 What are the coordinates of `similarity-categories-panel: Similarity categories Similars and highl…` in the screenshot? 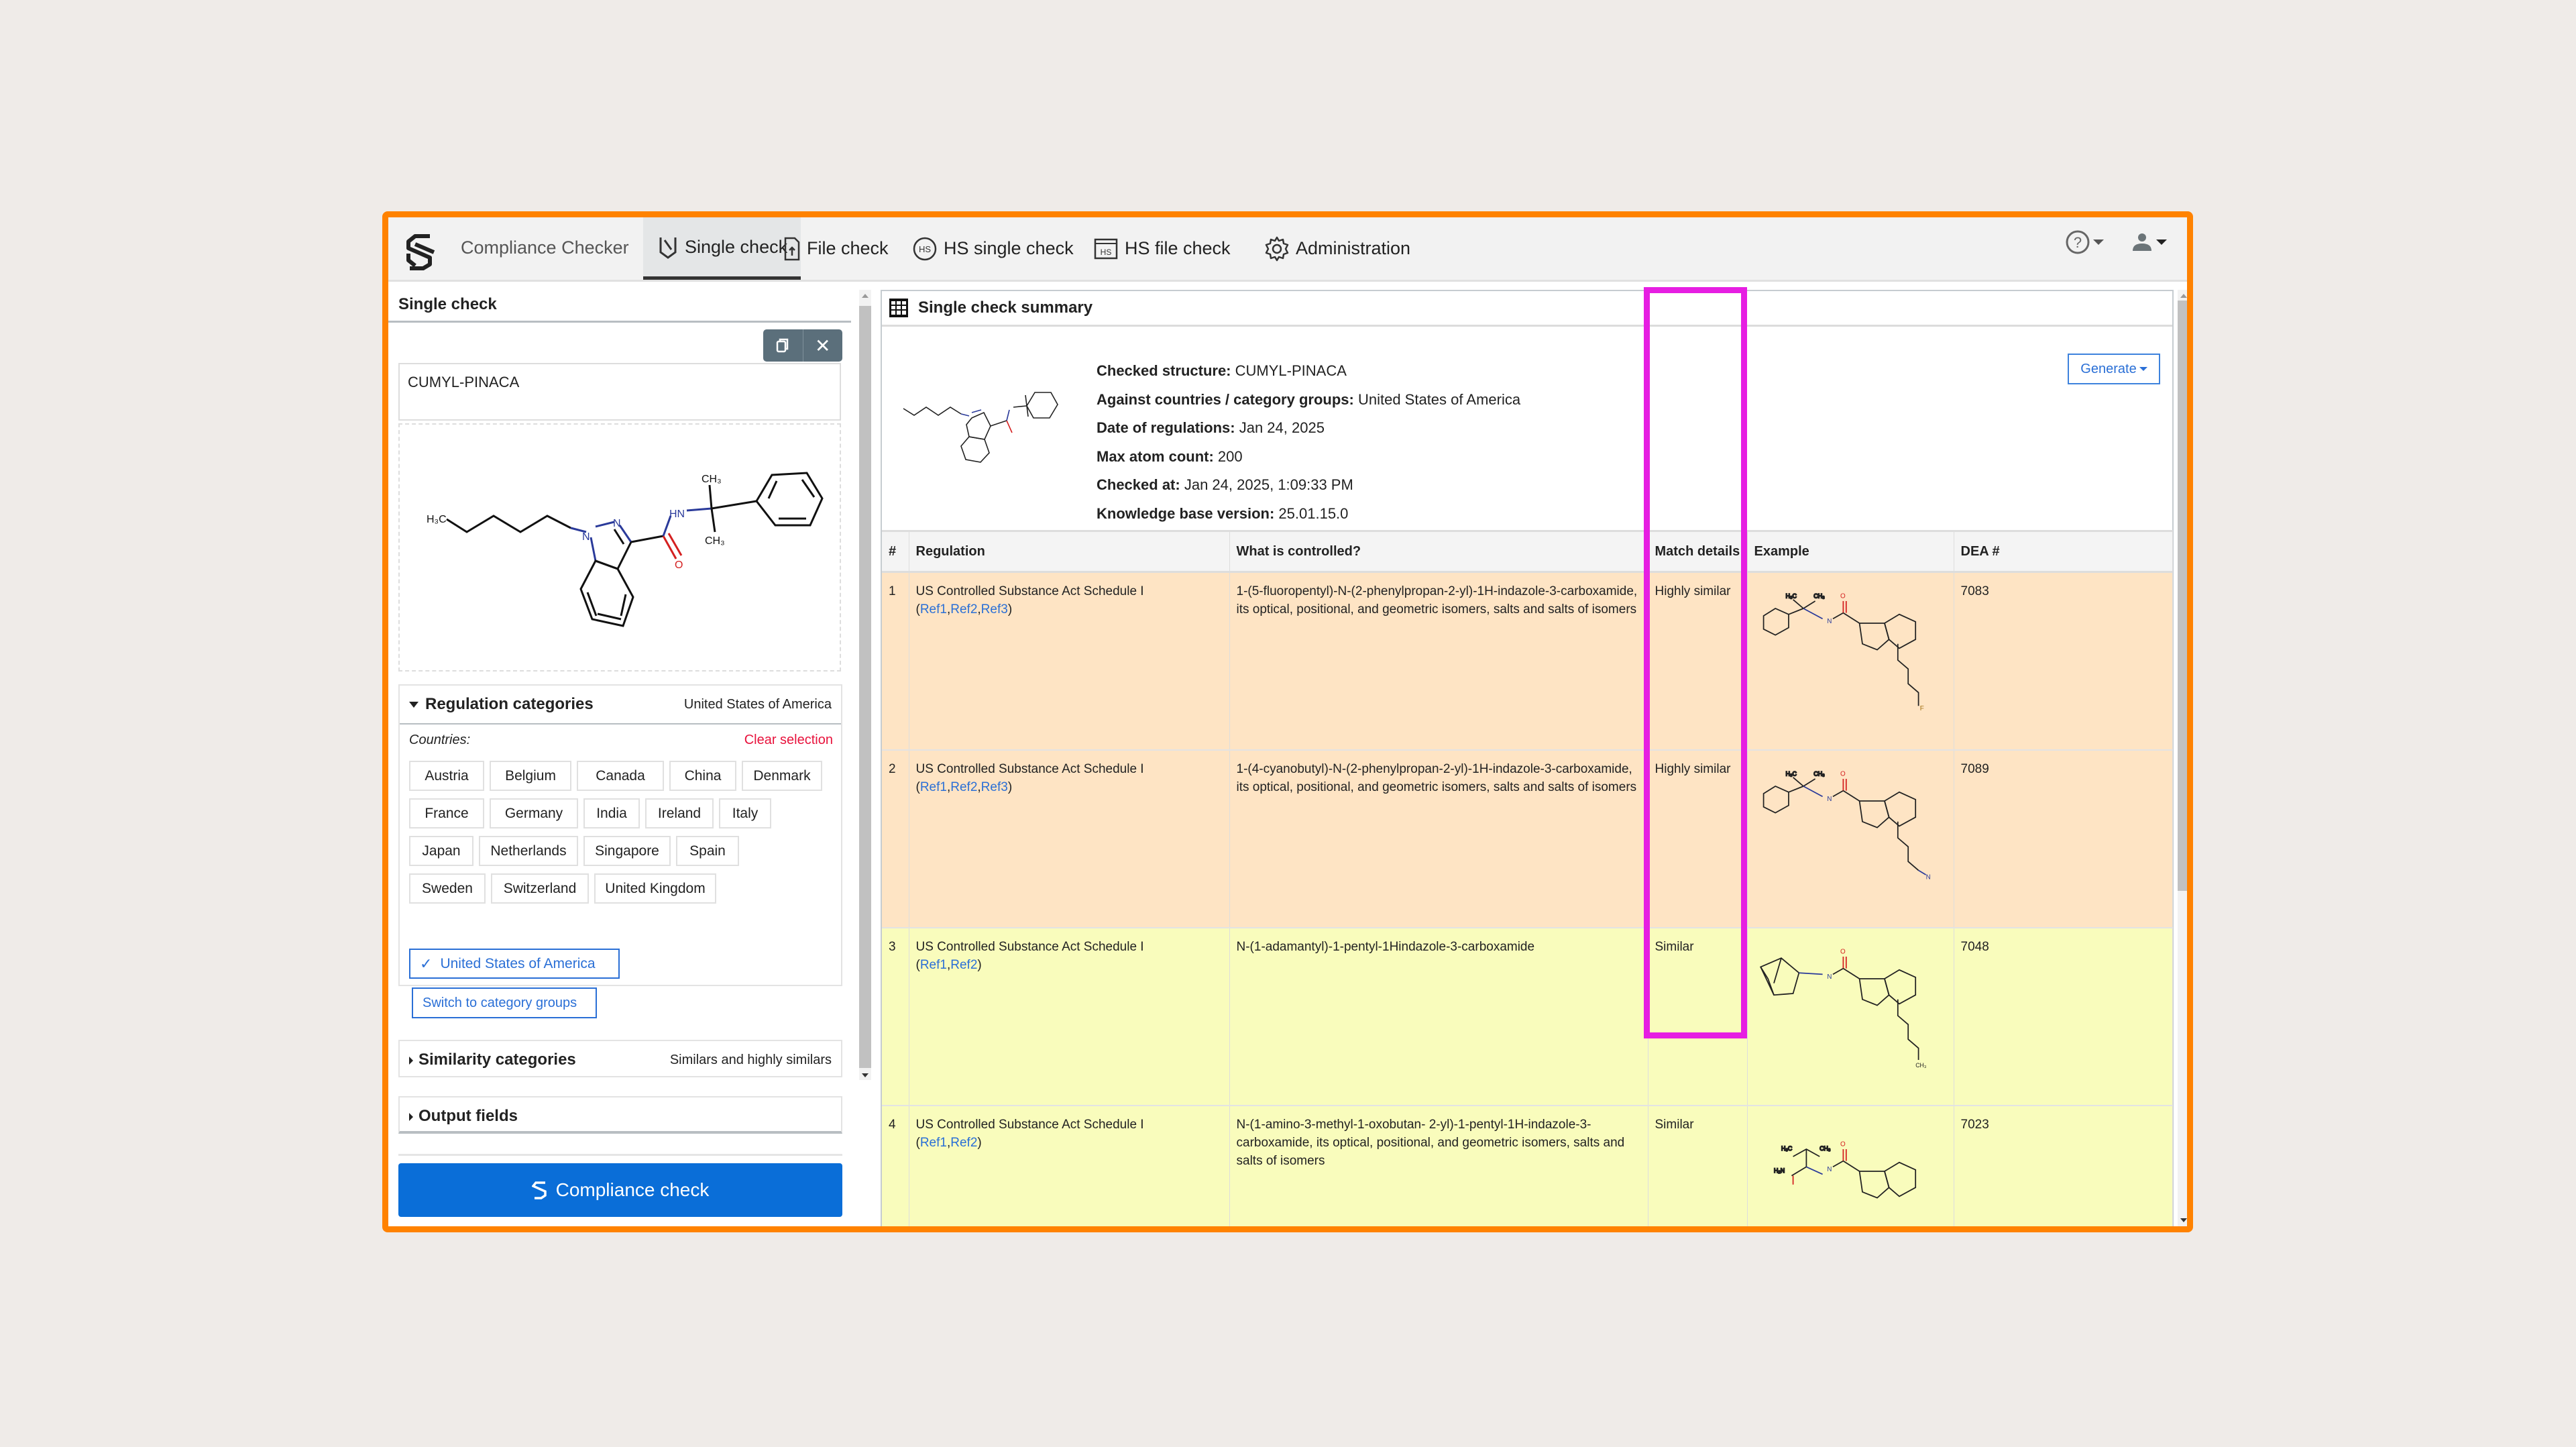 It's located at (620, 1058).